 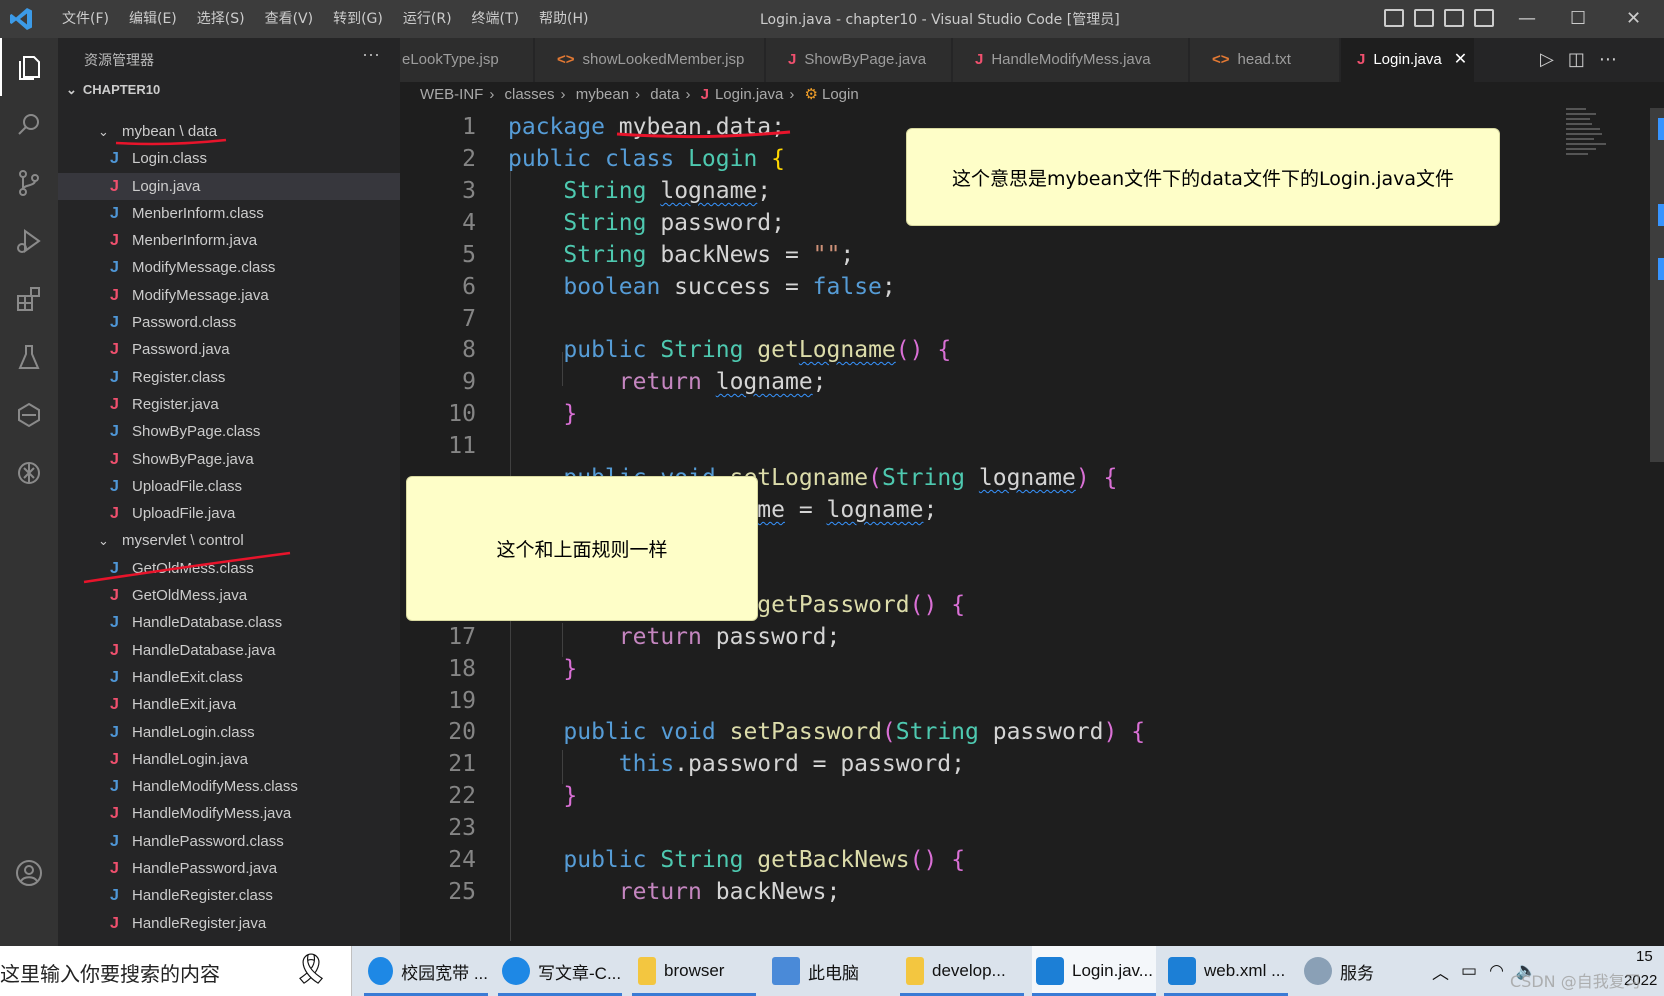 What do you see at coordinates (563, 19) in the screenshot?
I see `menu-help: 帮助(H)` at bounding box center [563, 19].